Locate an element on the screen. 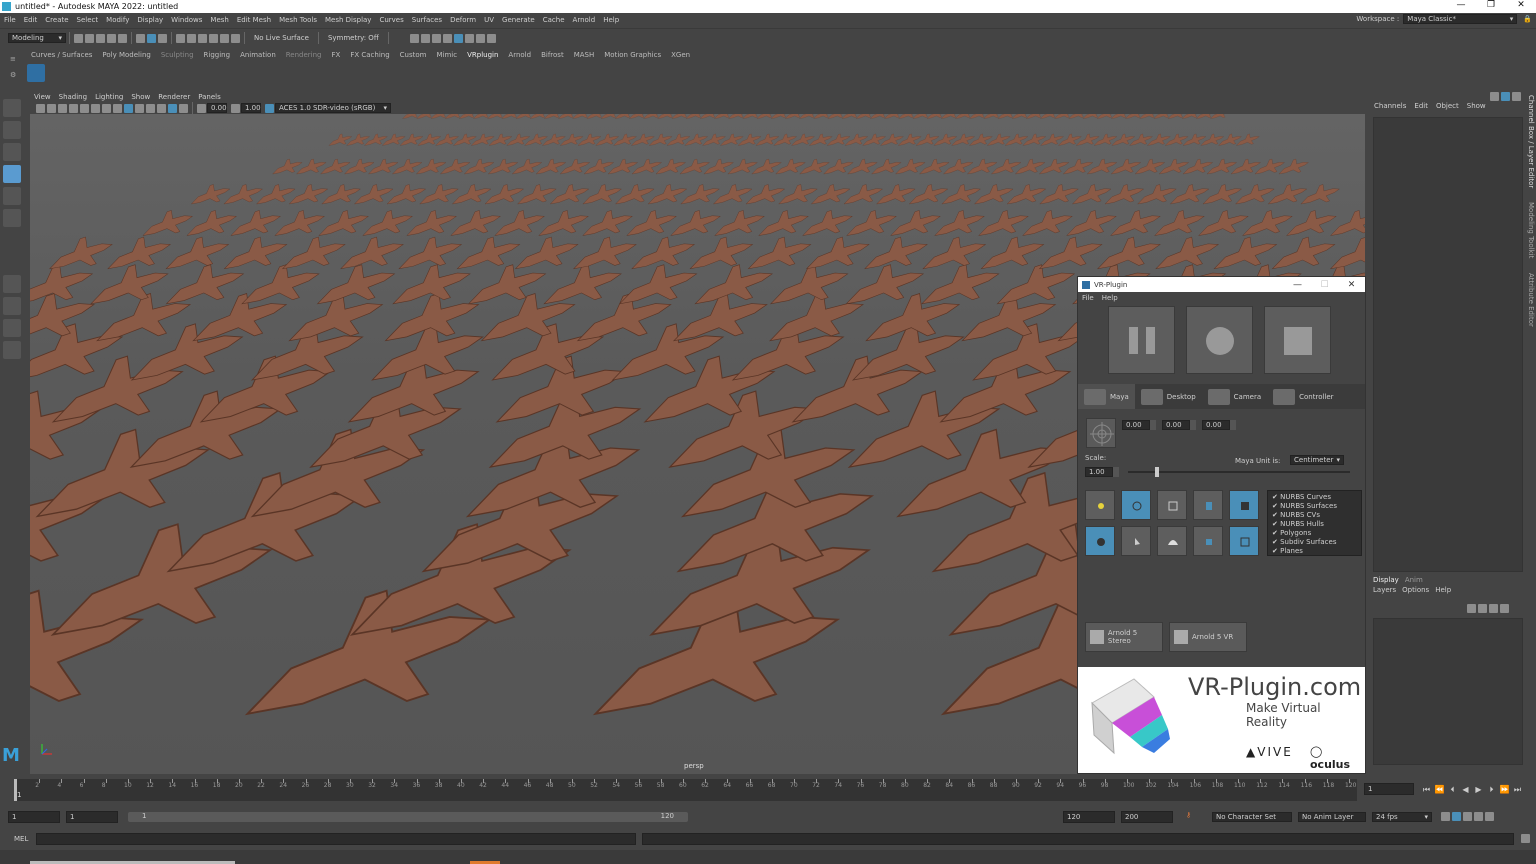  shadows-icon is located at coordinates (161, 108).